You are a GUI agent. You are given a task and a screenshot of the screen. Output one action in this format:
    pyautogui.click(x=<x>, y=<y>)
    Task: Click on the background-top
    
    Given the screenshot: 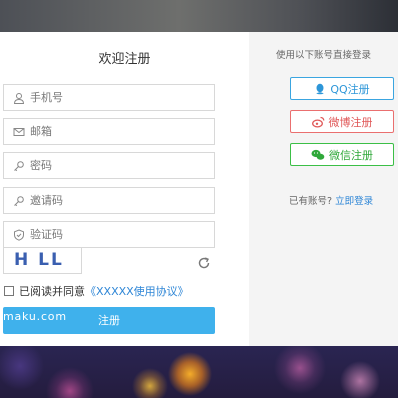 What is the action you would take?
    pyautogui.click(x=199, y=16)
    